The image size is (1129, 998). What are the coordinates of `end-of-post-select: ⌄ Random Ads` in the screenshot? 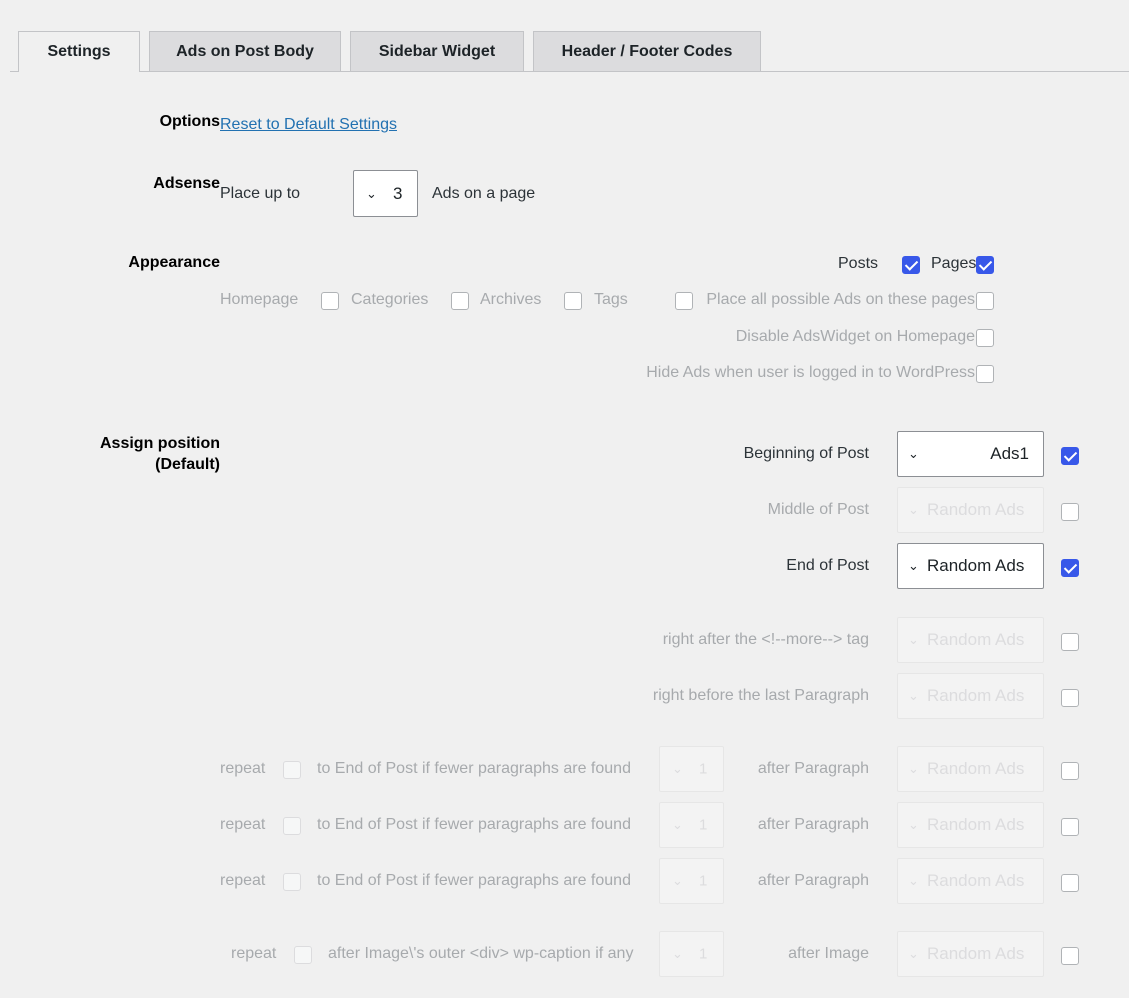 It's located at (970, 566).